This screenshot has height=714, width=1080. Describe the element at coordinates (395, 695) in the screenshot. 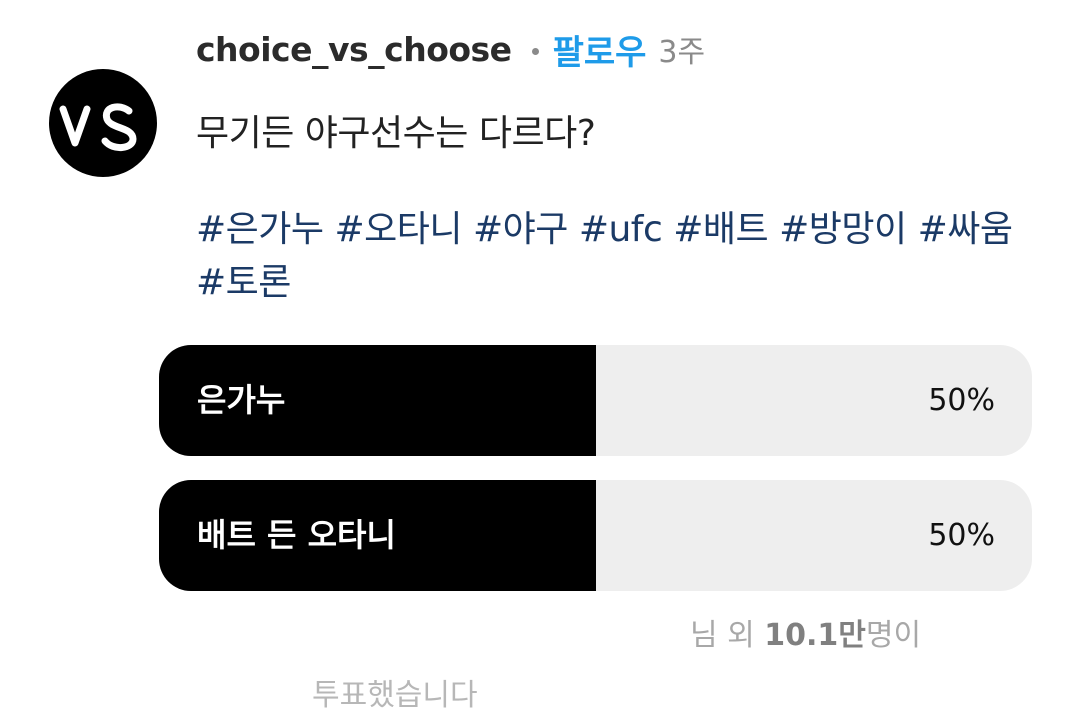

I see `poll-participated-text: 투표했습니다` at that location.